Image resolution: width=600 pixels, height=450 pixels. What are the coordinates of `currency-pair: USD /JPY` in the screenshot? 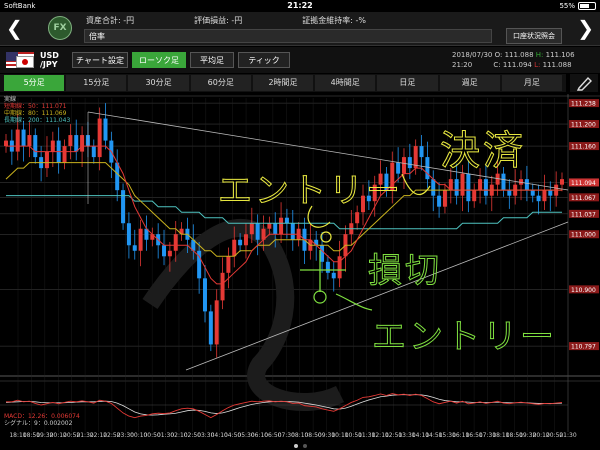 It's located at (49, 60).